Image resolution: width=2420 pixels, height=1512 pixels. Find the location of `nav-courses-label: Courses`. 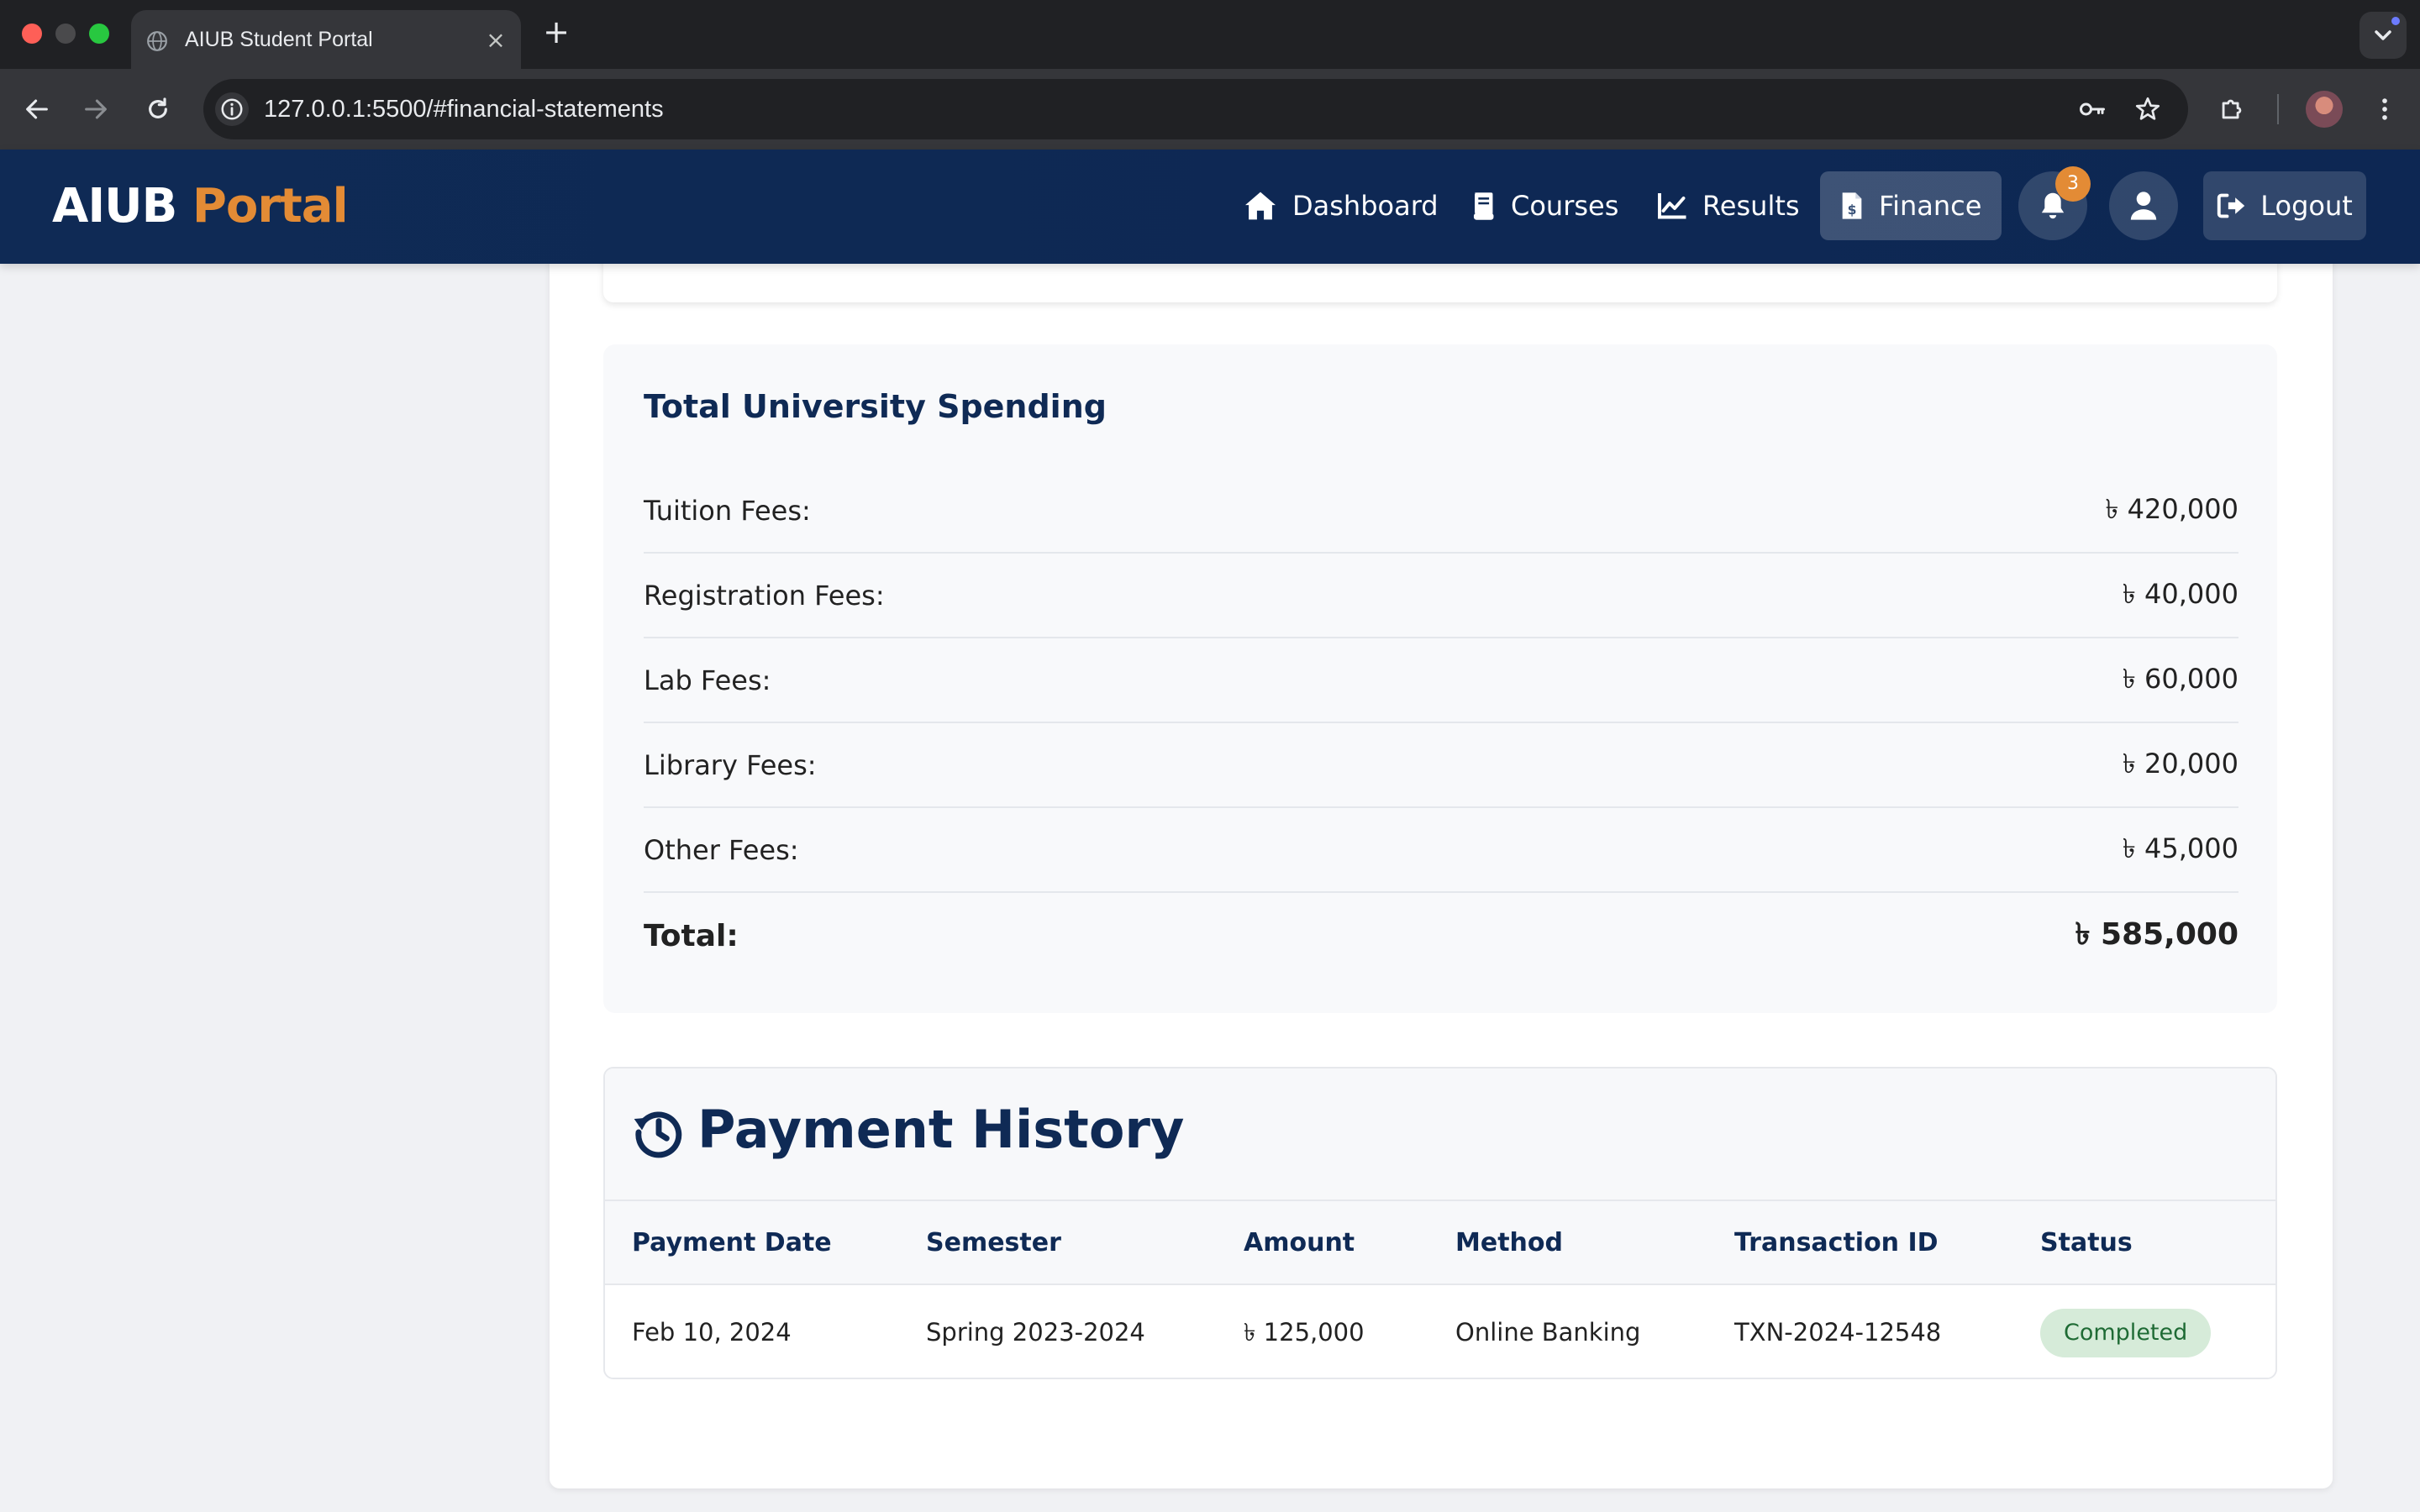

nav-courses-label: Courses is located at coordinates (1565, 206).